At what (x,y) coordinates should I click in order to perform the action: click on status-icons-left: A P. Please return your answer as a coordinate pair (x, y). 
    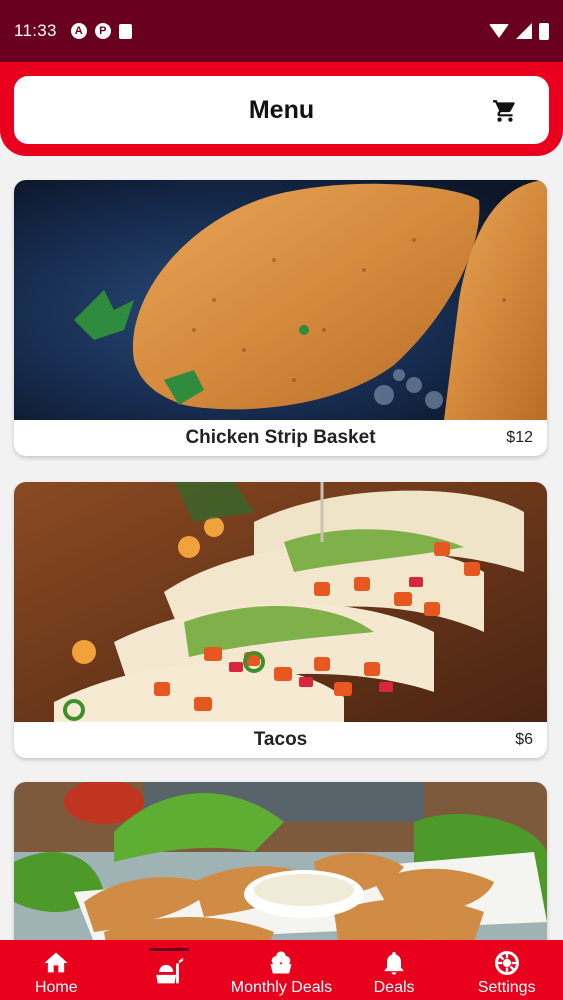
    Looking at the image, I should click on (101, 31).